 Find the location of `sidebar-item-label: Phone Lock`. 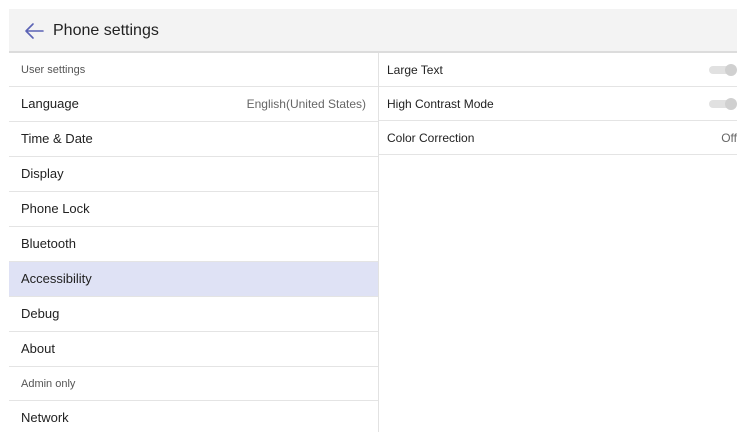

sidebar-item-label: Phone Lock is located at coordinates (55, 208).